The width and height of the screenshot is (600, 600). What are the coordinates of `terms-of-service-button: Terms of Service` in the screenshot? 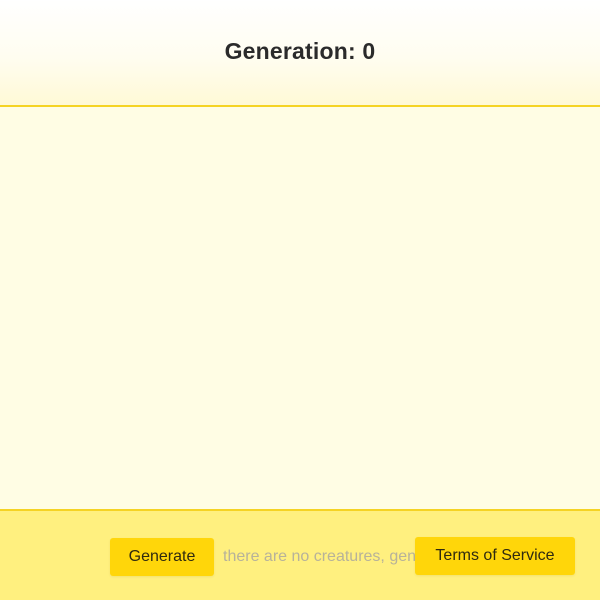 It's located at (495, 556).